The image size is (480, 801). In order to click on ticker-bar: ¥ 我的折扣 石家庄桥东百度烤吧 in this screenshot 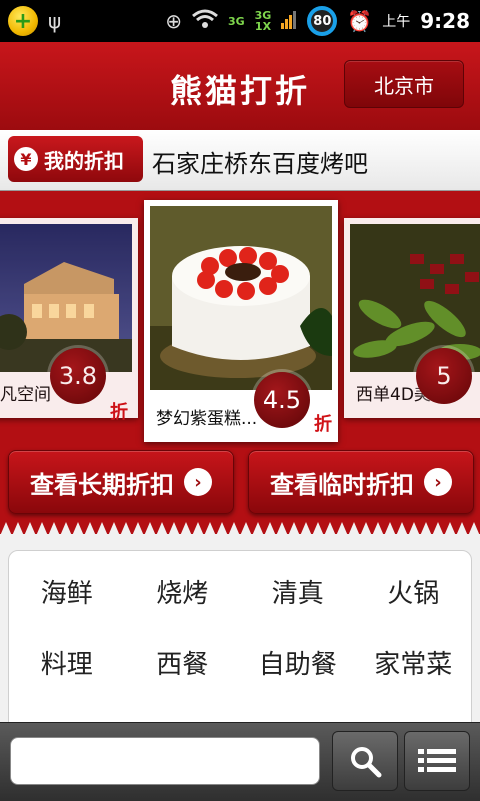, I will do `click(240, 160)`.